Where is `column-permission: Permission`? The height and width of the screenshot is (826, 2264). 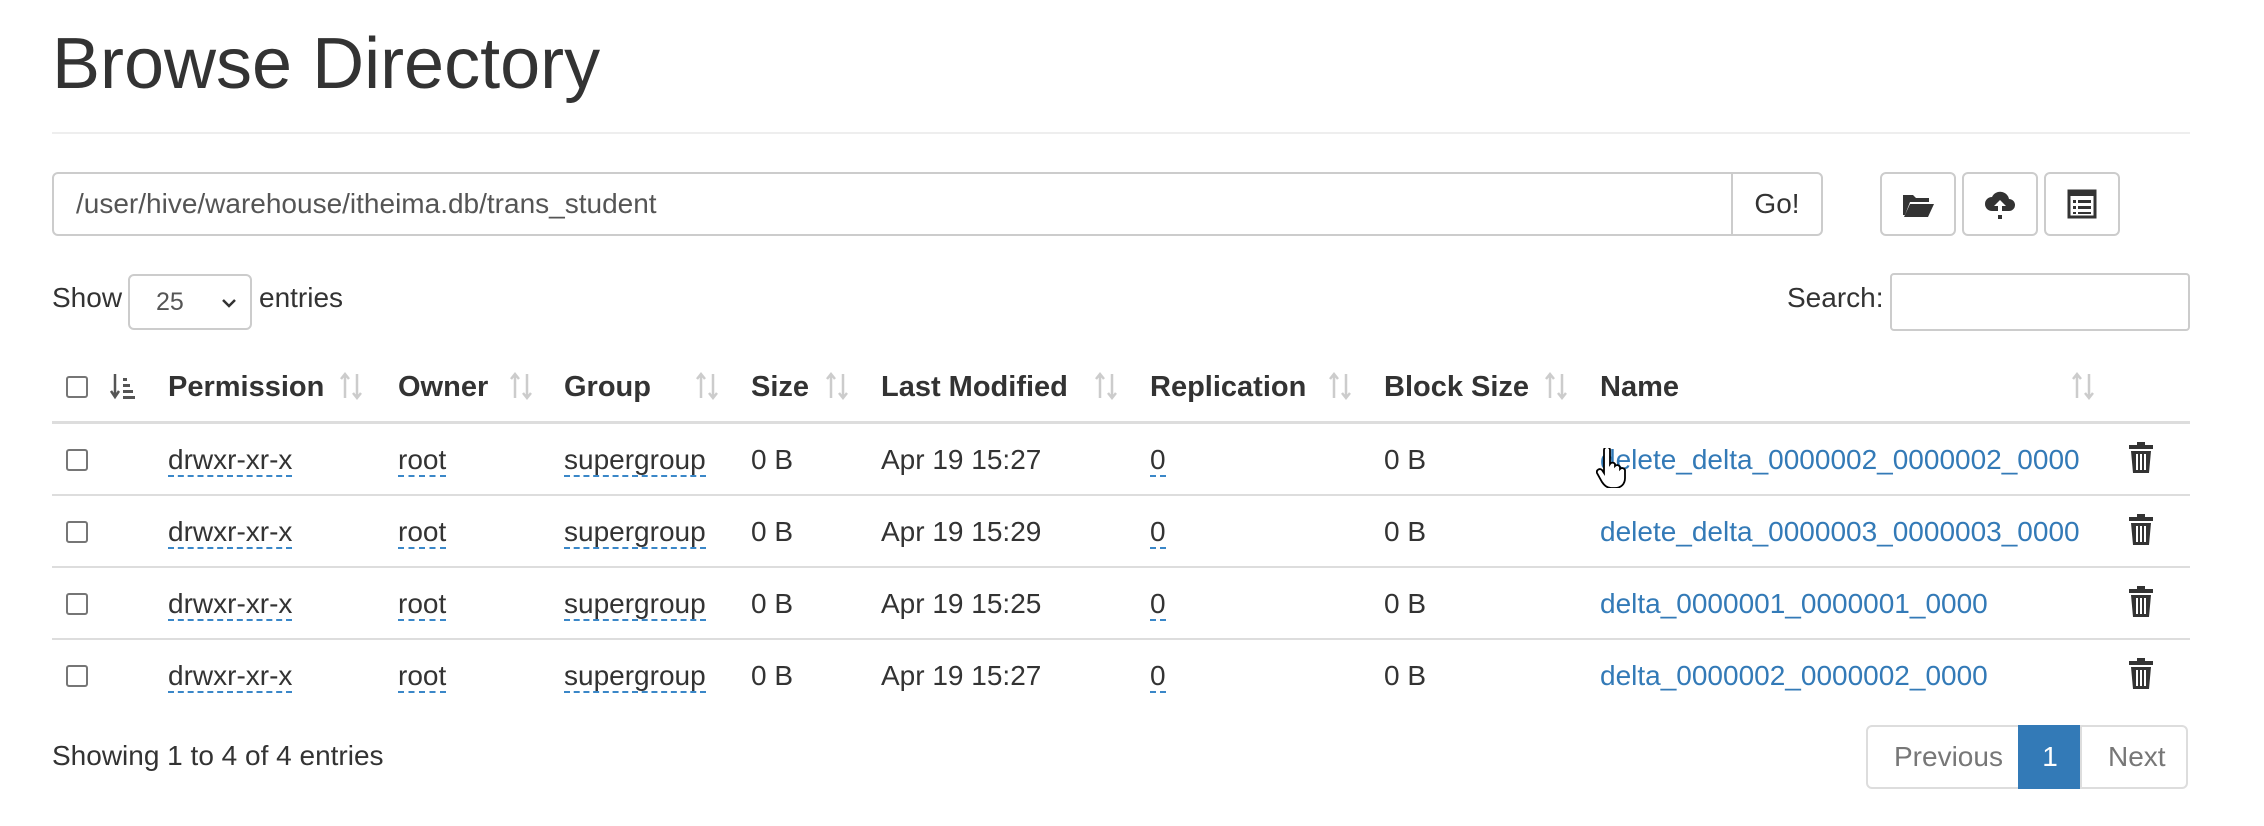 column-permission: Permission is located at coordinates (246, 389).